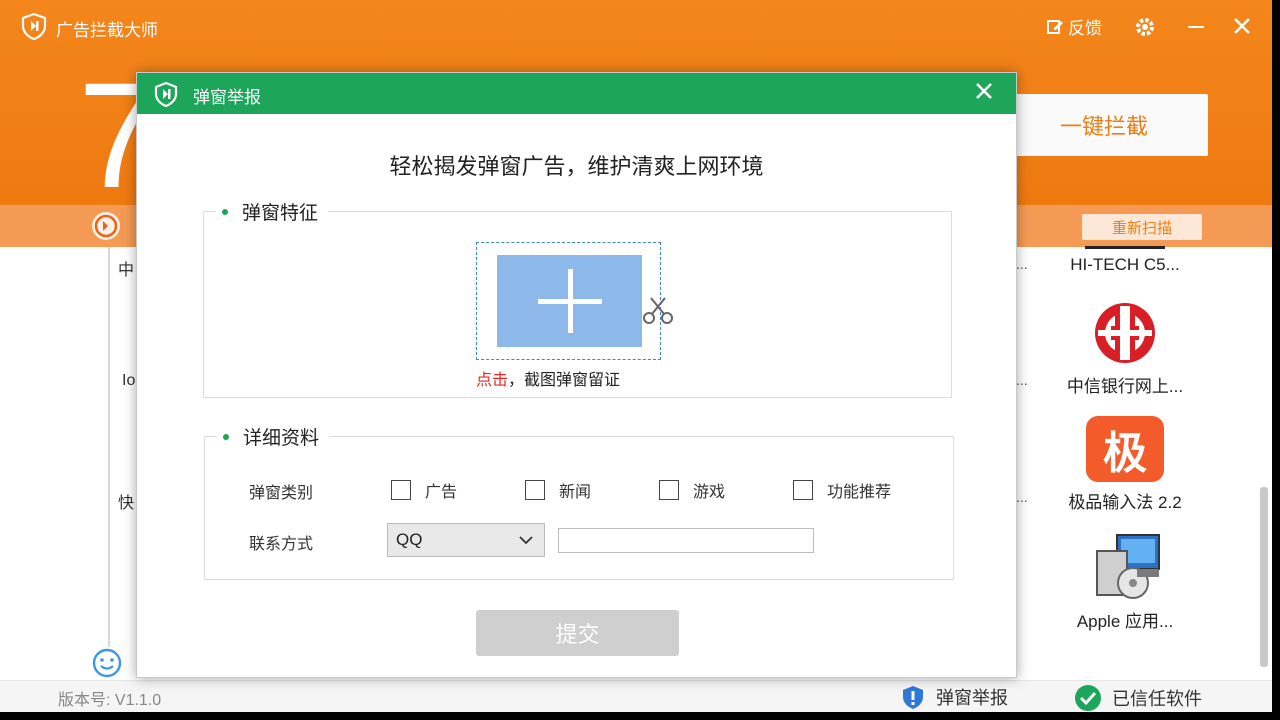  What do you see at coordinates (579, 508) in the screenshot?
I see `details-section: 详细资料 弹窗类别 广告 新闻 游戏 功能推荐 联系方式 QQ` at bounding box center [579, 508].